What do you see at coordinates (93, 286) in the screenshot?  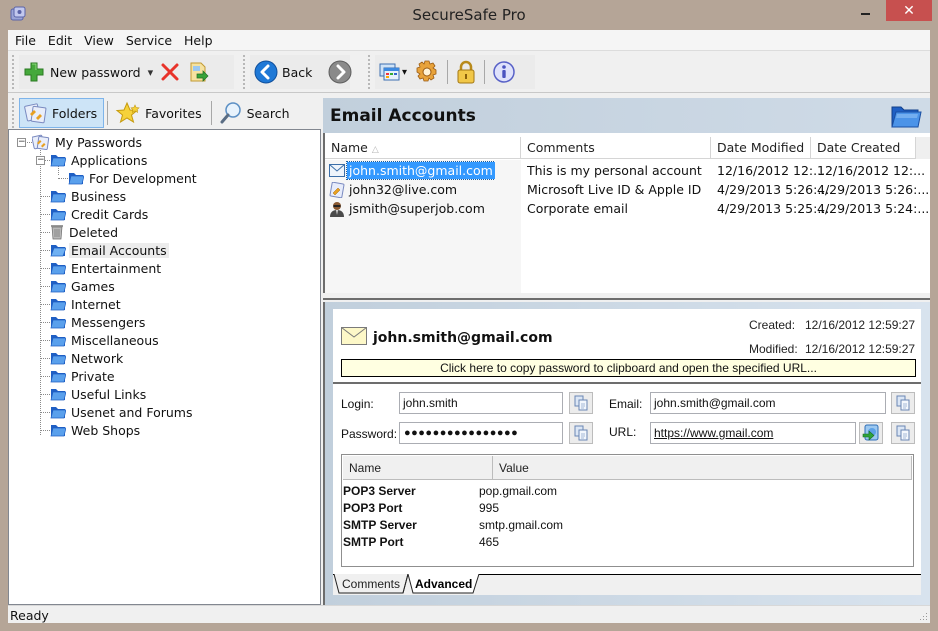 I see `tree-item-label: Games` at bounding box center [93, 286].